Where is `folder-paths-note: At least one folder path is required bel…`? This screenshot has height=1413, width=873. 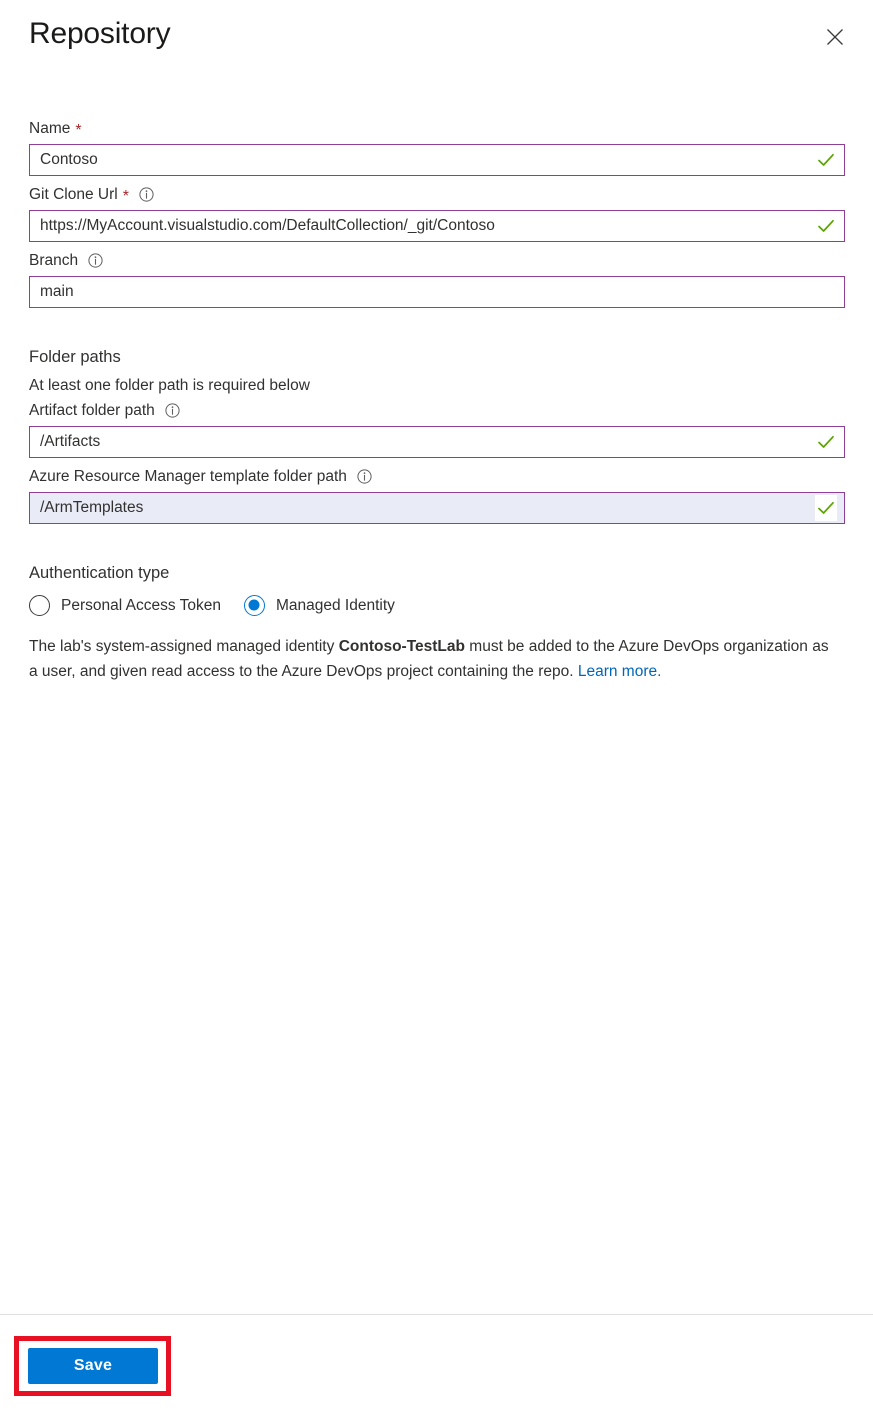 folder-paths-note: At least one folder path is required bel… is located at coordinates (169, 385).